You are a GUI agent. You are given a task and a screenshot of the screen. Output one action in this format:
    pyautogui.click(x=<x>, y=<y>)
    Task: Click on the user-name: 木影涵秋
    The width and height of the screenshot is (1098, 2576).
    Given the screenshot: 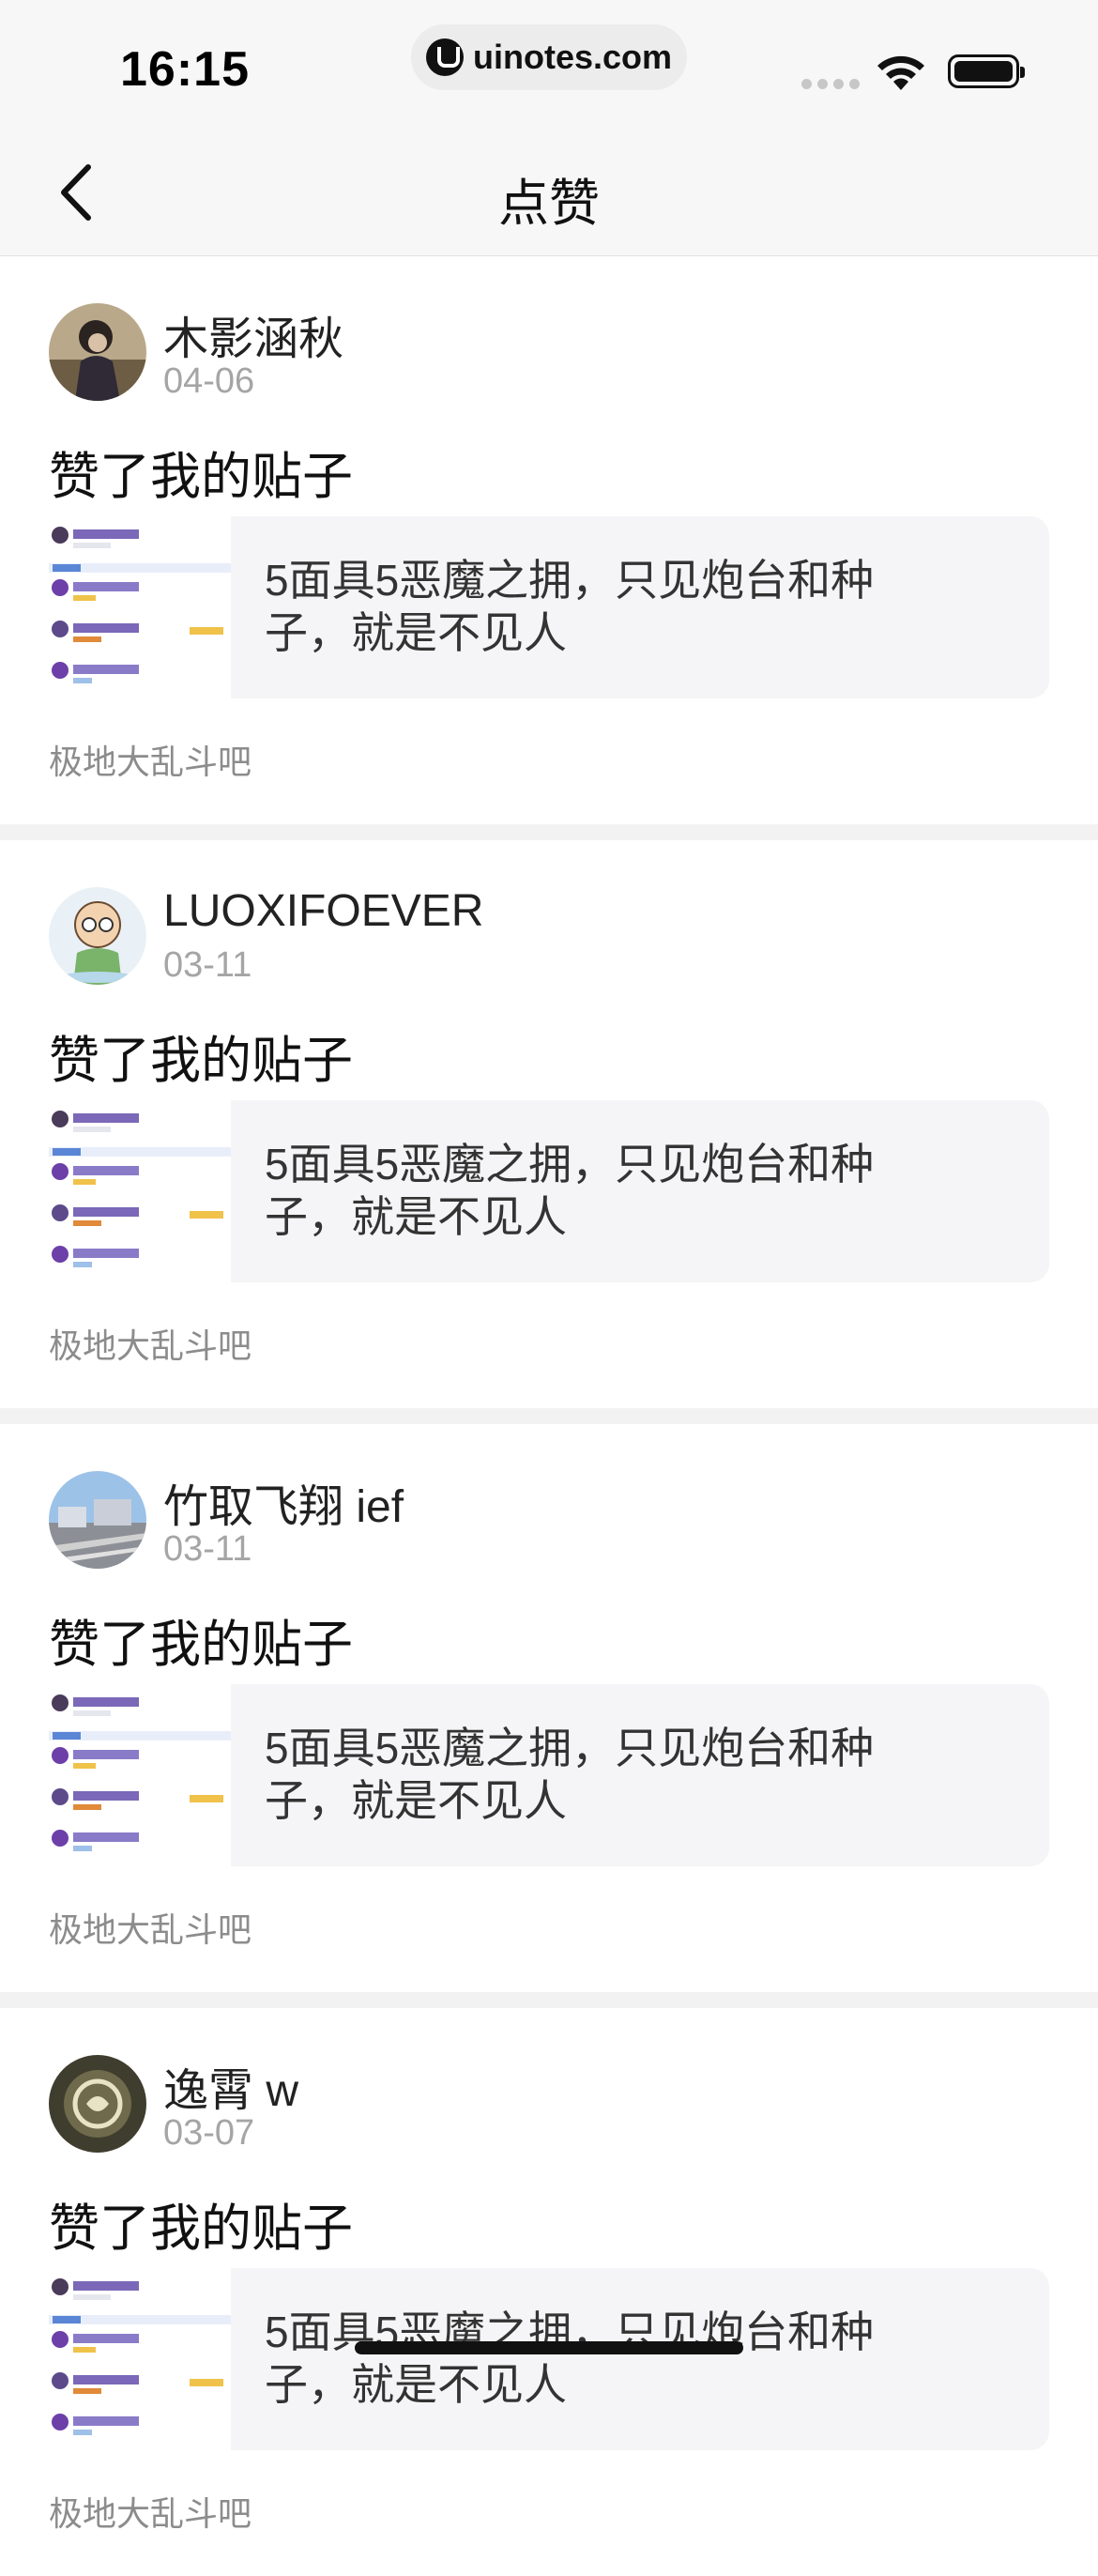 What is the action you would take?
    pyautogui.click(x=253, y=334)
    